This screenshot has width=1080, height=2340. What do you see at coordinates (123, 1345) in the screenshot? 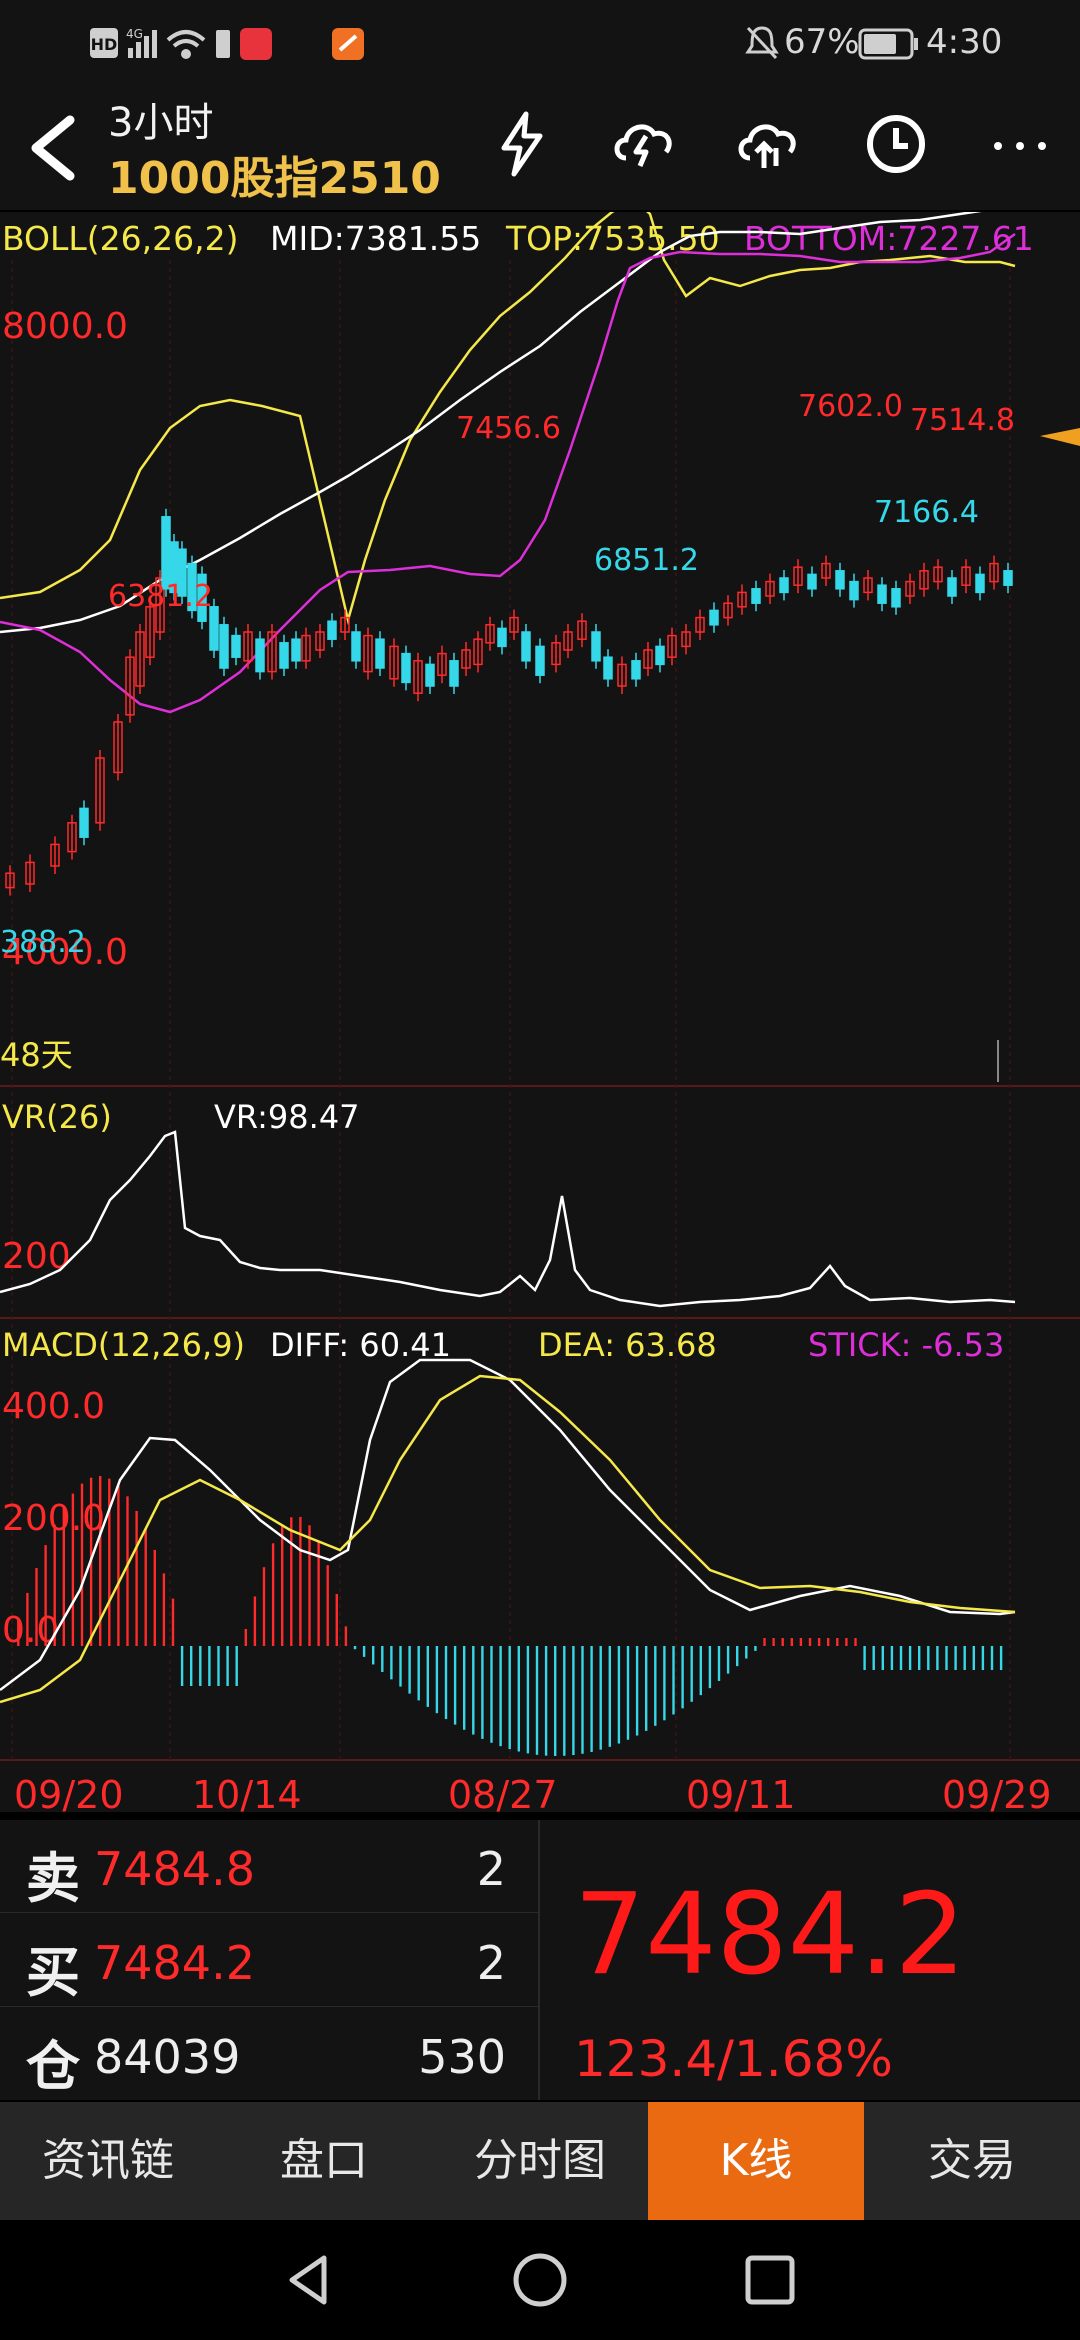
I see `macd-title: MACD(12,26,9)` at bounding box center [123, 1345].